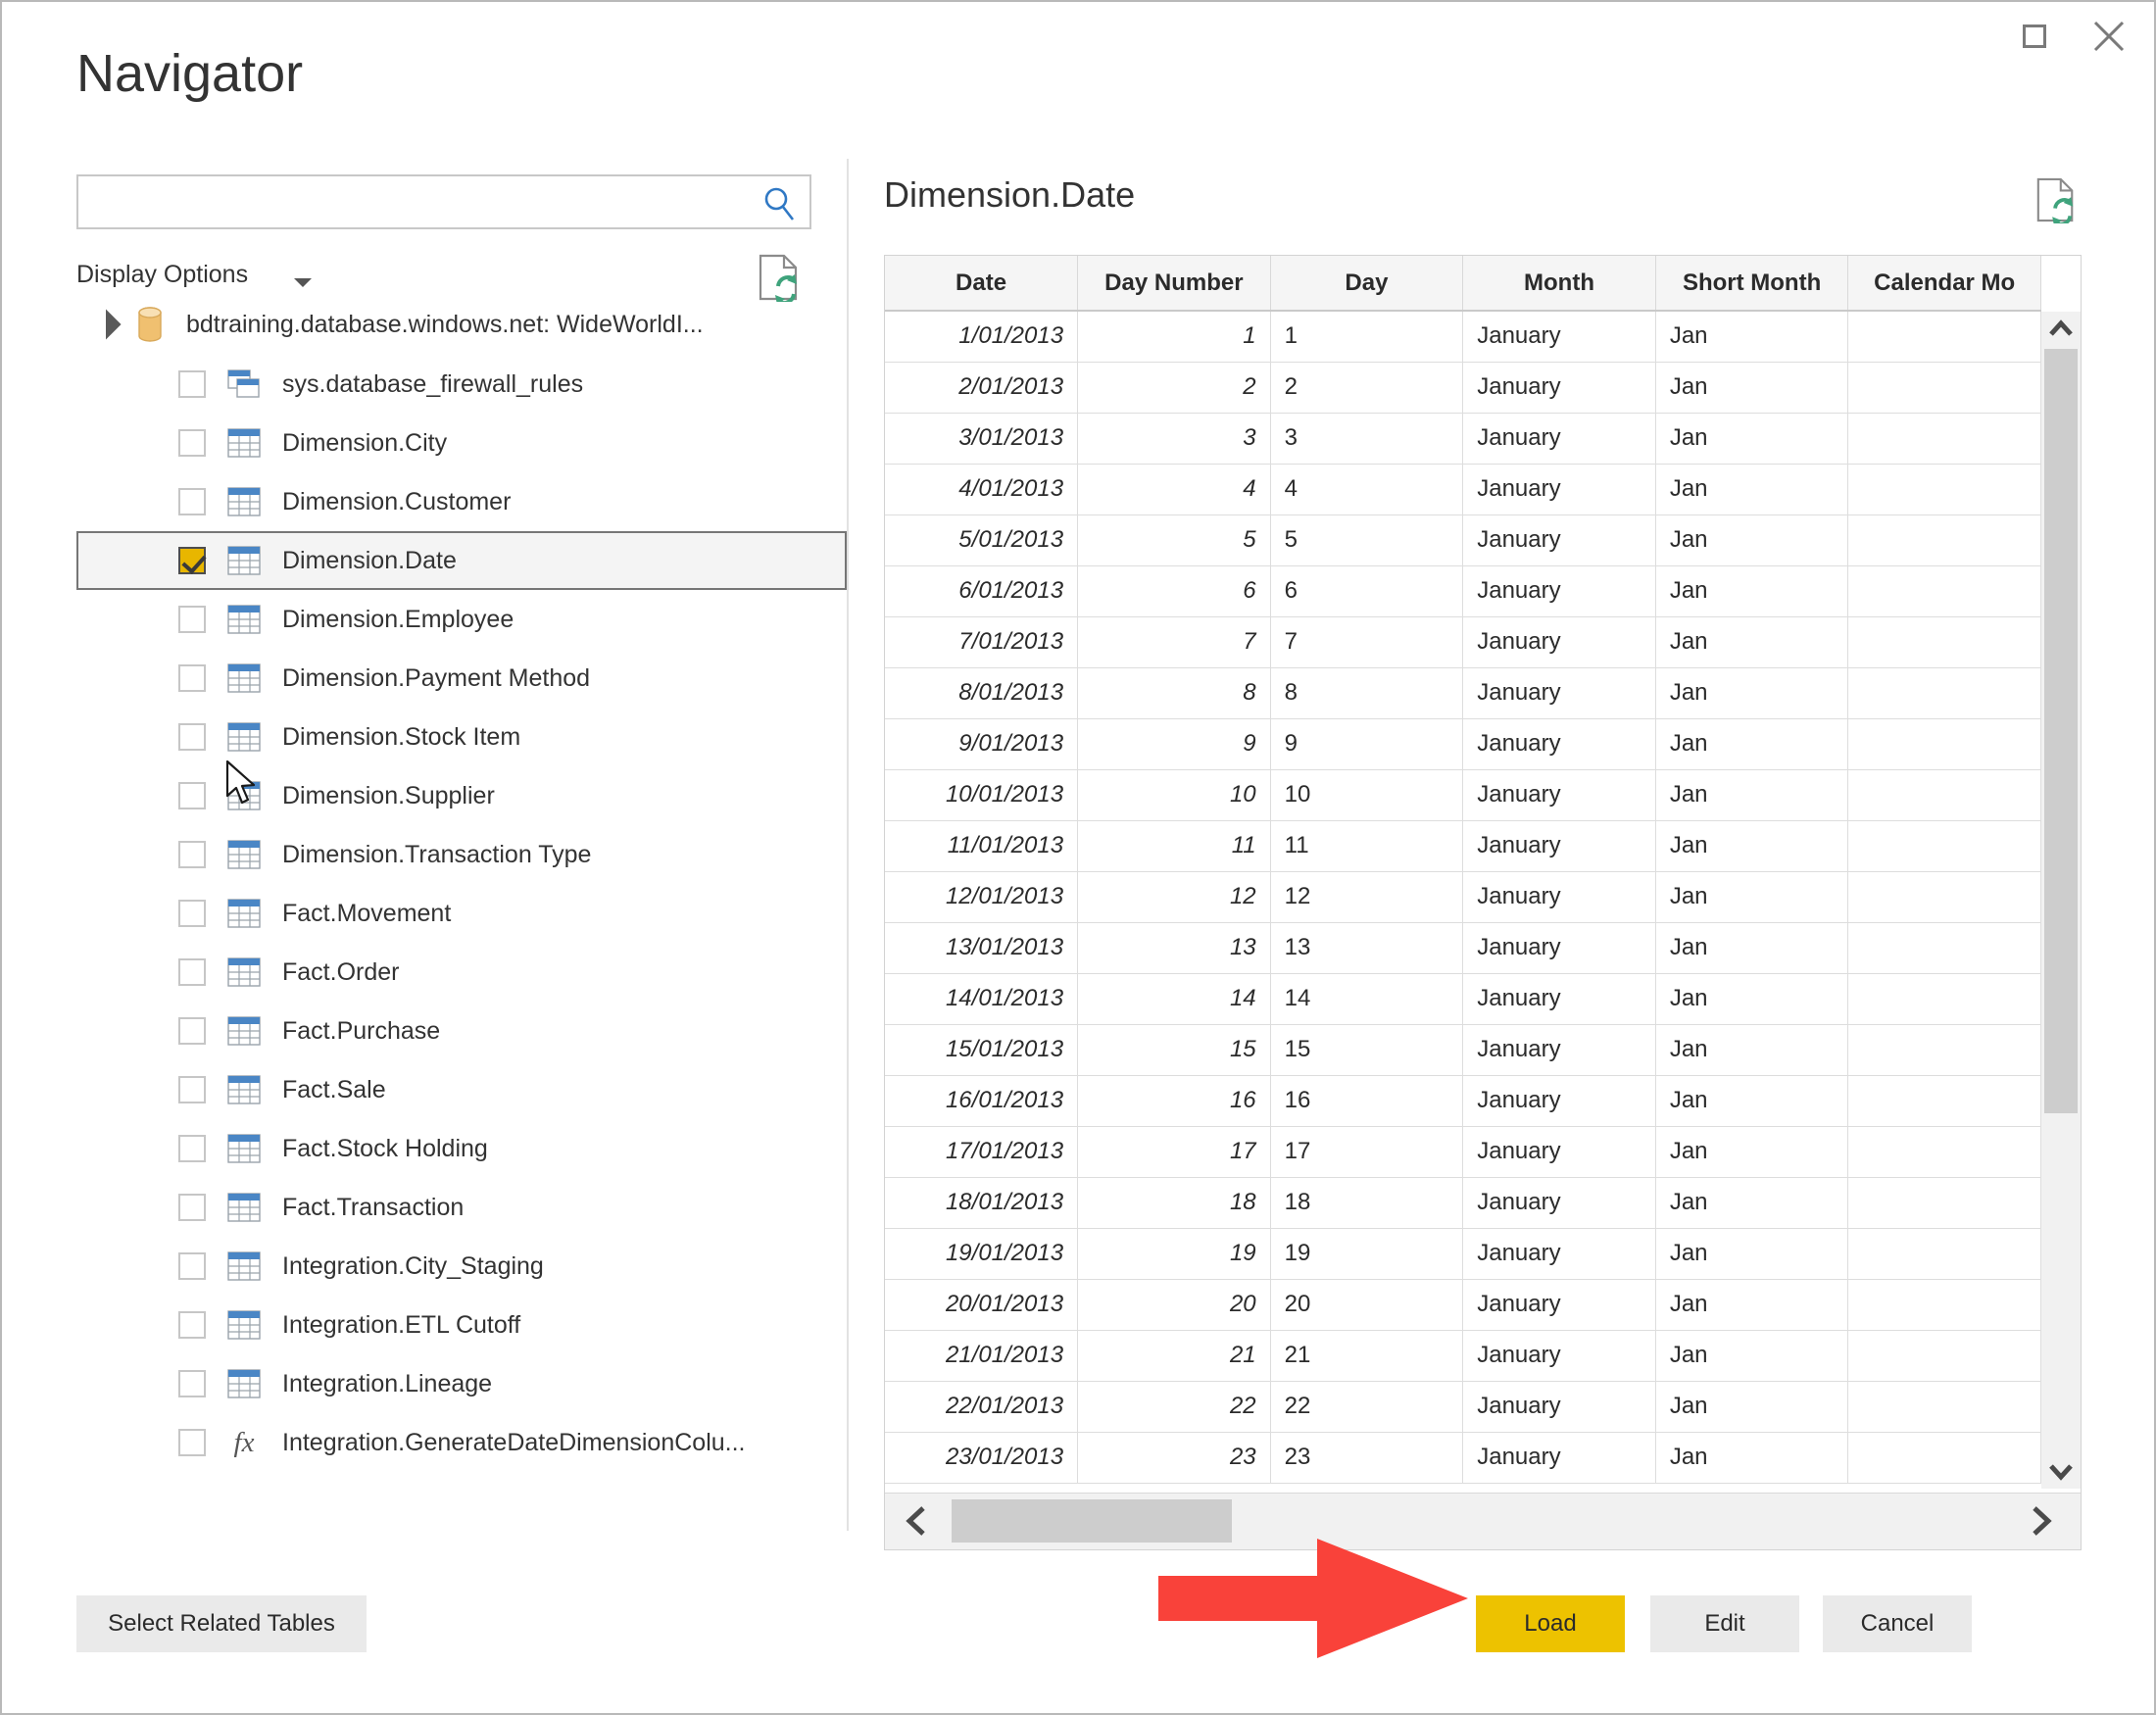 The image size is (2156, 1715). What do you see at coordinates (1463, 1101) in the screenshot?
I see `table-row: 16/01/2013 16 16 January Jan` at bounding box center [1463, 1101].